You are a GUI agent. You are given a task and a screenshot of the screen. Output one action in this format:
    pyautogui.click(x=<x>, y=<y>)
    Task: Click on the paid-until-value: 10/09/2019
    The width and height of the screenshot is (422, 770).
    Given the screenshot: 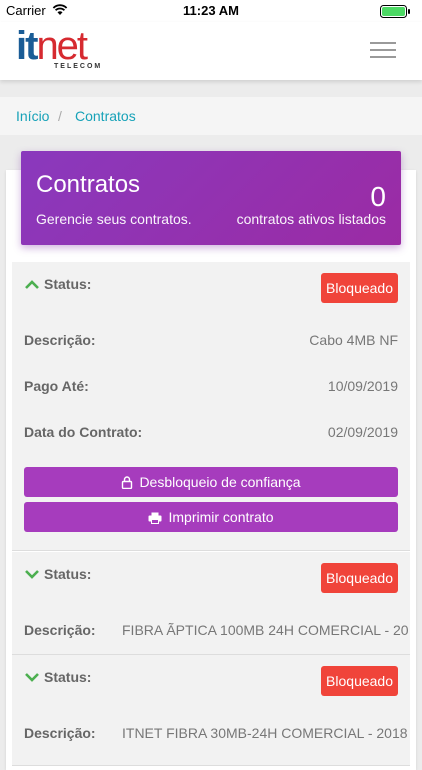 What is the action you would take?
    pyautogui.click(x=362, y=386)
    